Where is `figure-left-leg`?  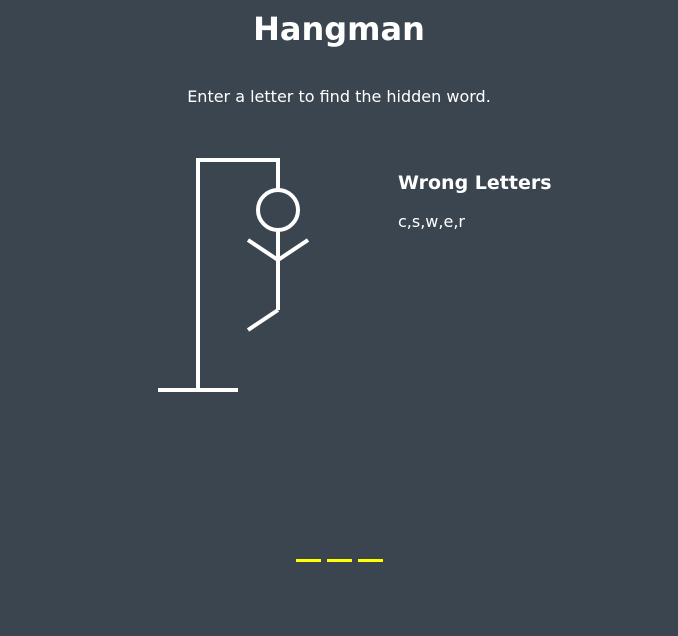 figure-left-leg is located at coordinates (263, 320).